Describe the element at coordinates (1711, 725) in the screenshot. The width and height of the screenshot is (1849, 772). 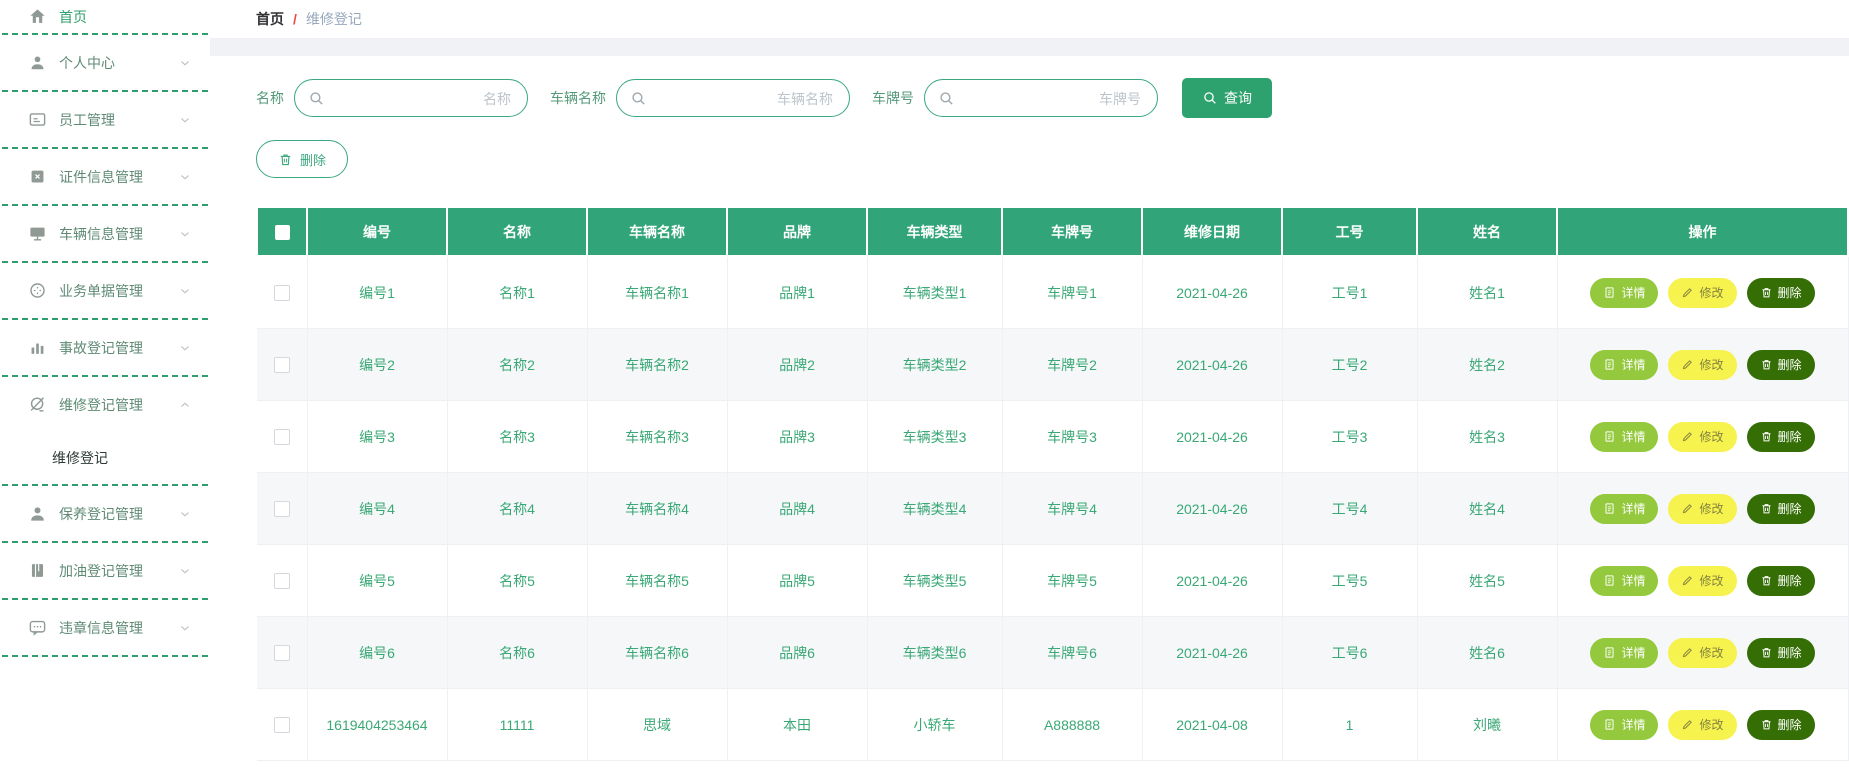
I see `row-edit-label: 修改` at that location.